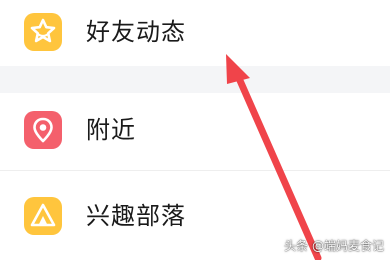  I want to click on star-icon, so click(43, 32).